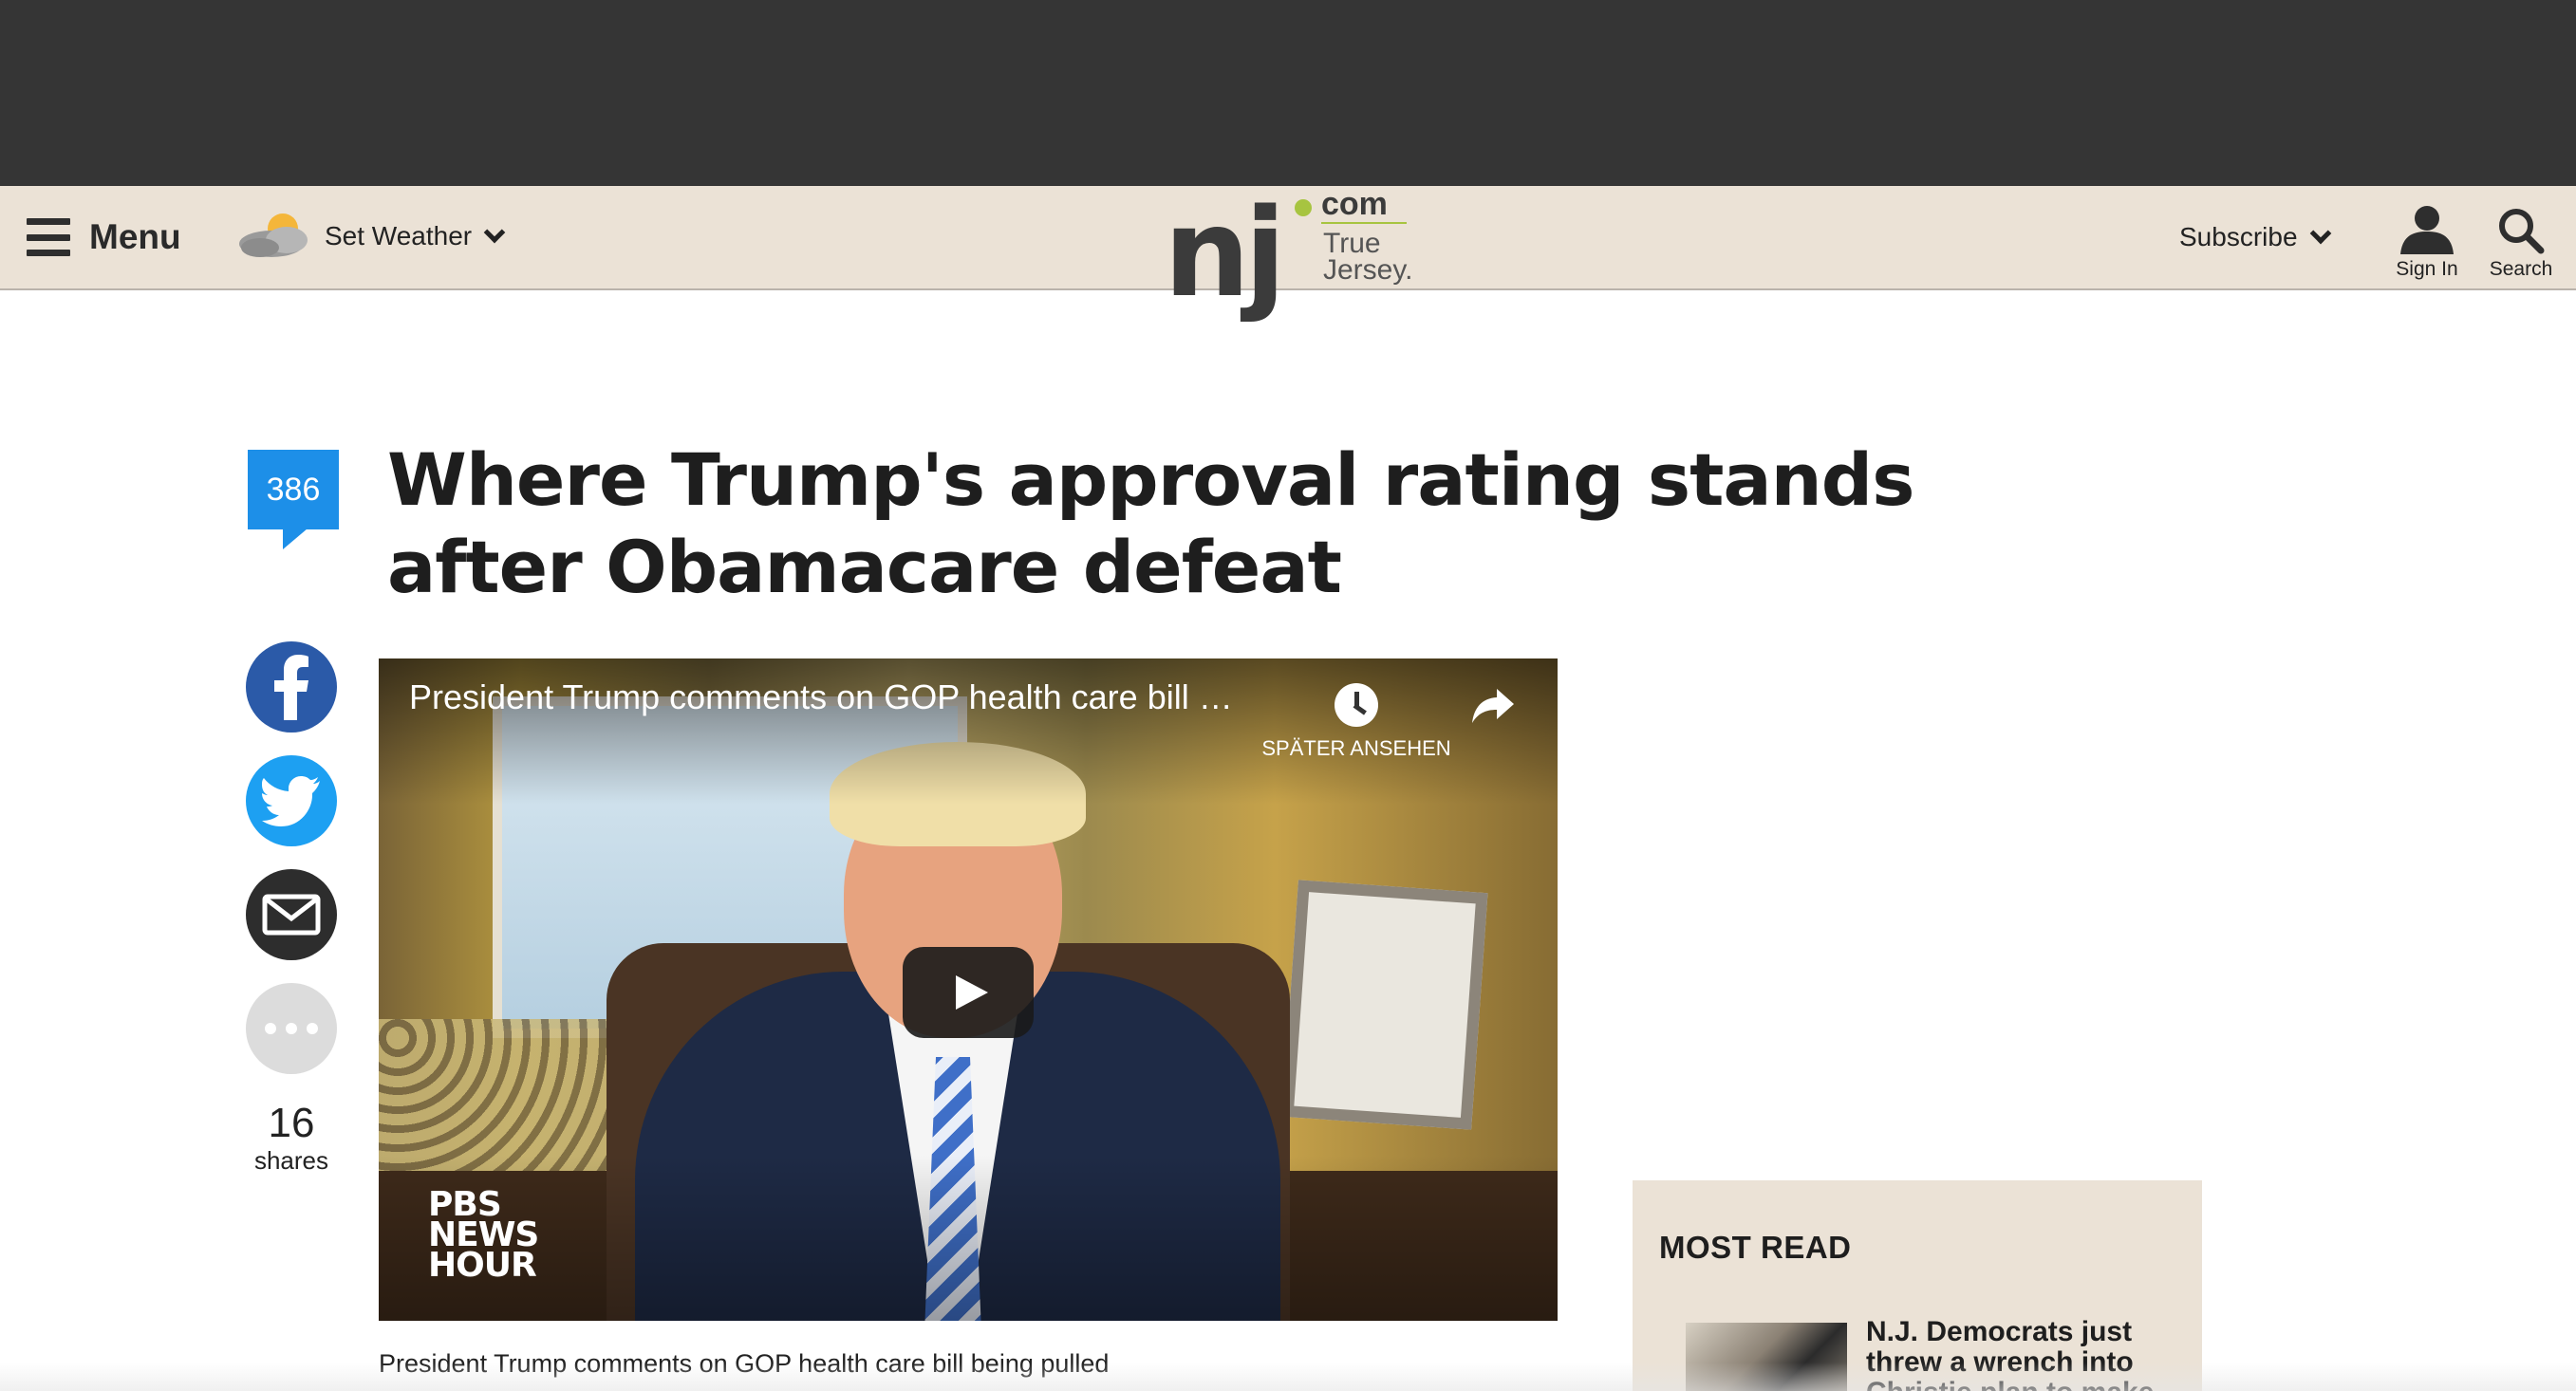 The height and width of the screenshot is (1391, 2576). What do you see at coordinates (1767, 1357) in the screenshot?
I see `most-read-thumbnail` at bounding box center [1767, 1357].